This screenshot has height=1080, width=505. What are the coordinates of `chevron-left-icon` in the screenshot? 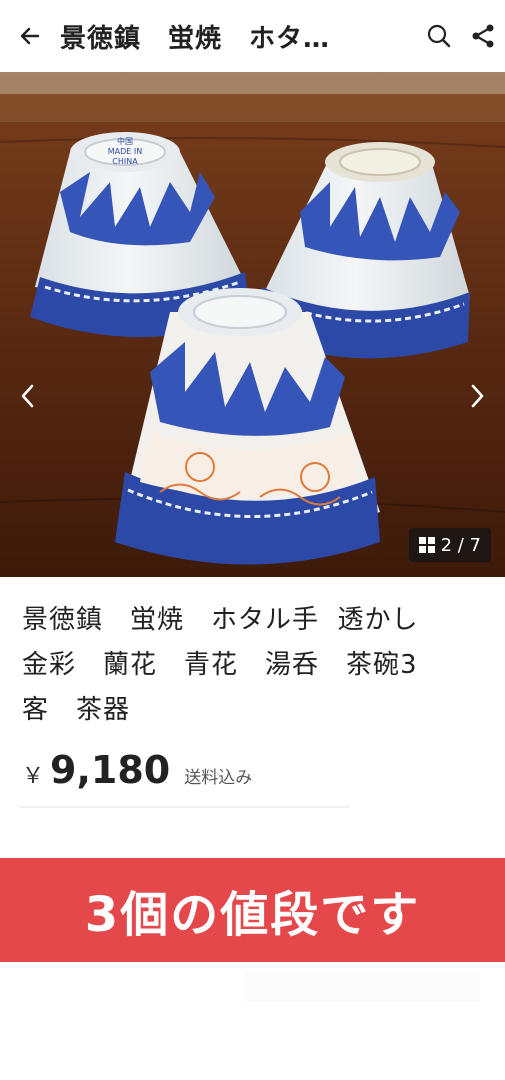 It's located at (27, 396).